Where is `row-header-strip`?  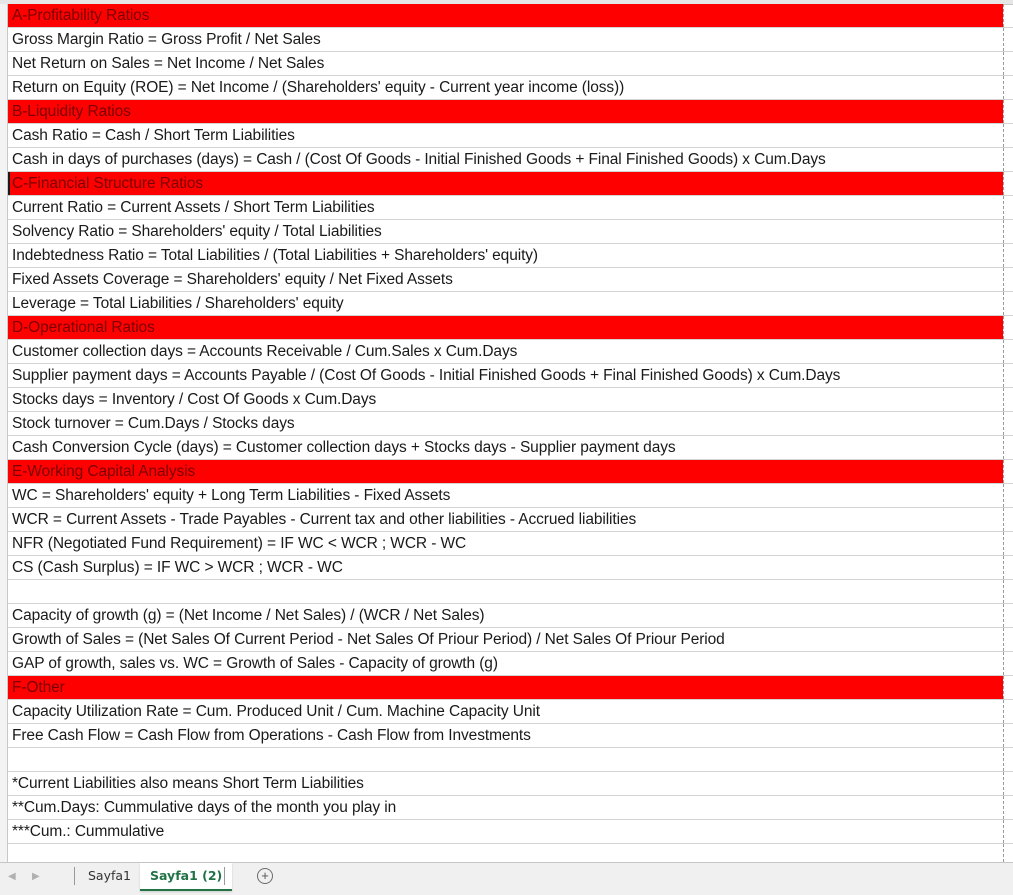
row-header-strip is located at coordinates (4, 433).